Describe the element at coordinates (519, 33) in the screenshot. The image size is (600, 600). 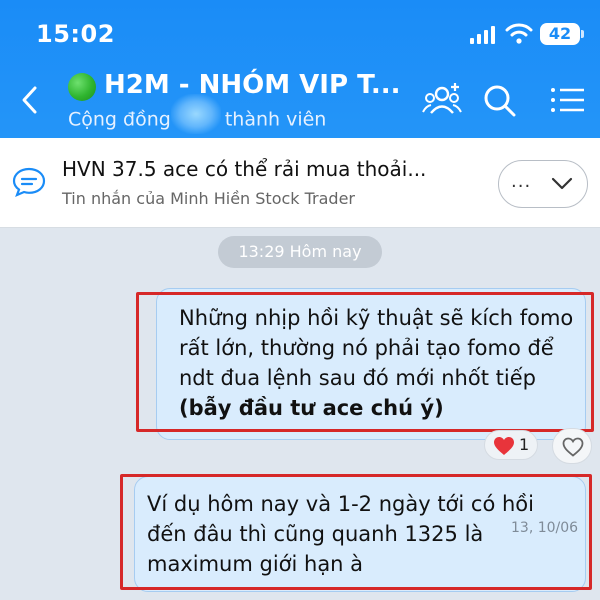
I see `wifi-icon` at that location.